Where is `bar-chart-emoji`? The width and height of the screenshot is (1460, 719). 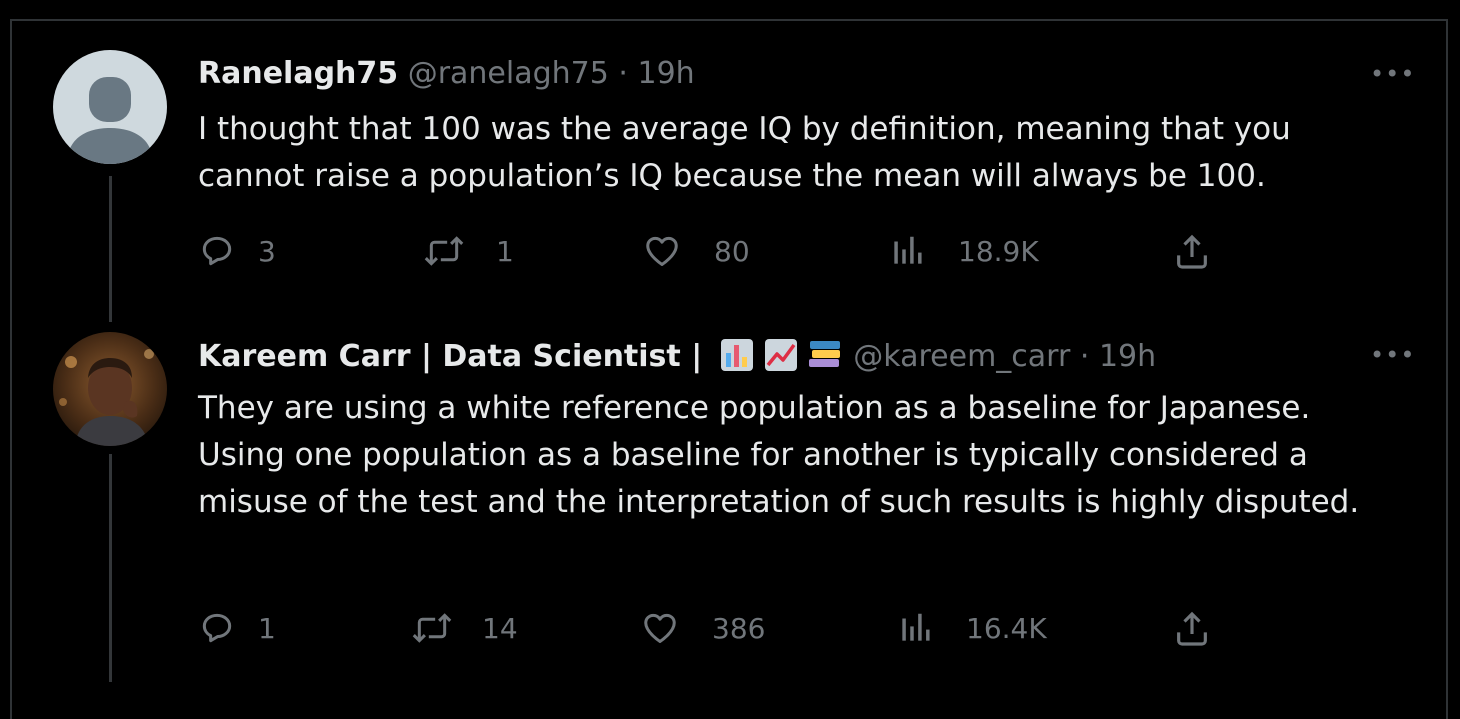
bar-chart-emoji is located at coordinates (736, 355).